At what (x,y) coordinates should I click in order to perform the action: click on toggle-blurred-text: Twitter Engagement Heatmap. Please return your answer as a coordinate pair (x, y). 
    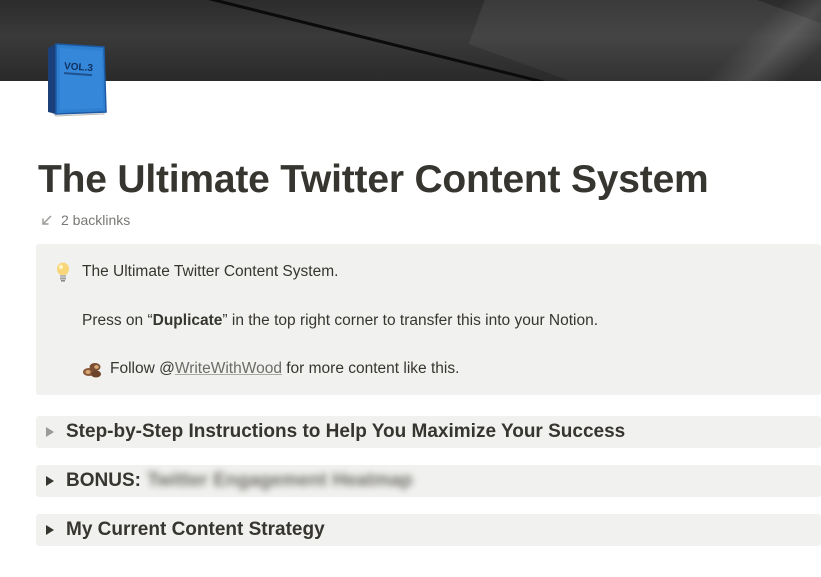
    Looking at the image, I should click on (279, 480).